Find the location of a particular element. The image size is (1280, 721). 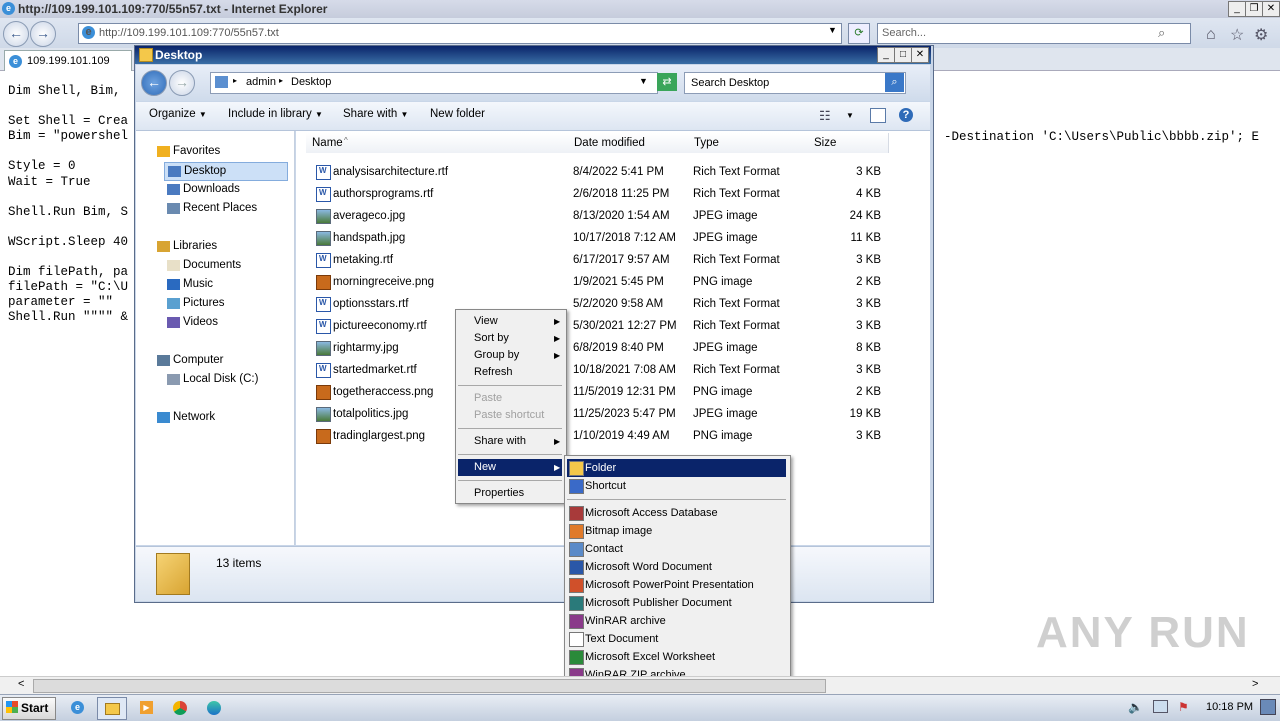

desktop-icon is located at coordinates (221, 82).